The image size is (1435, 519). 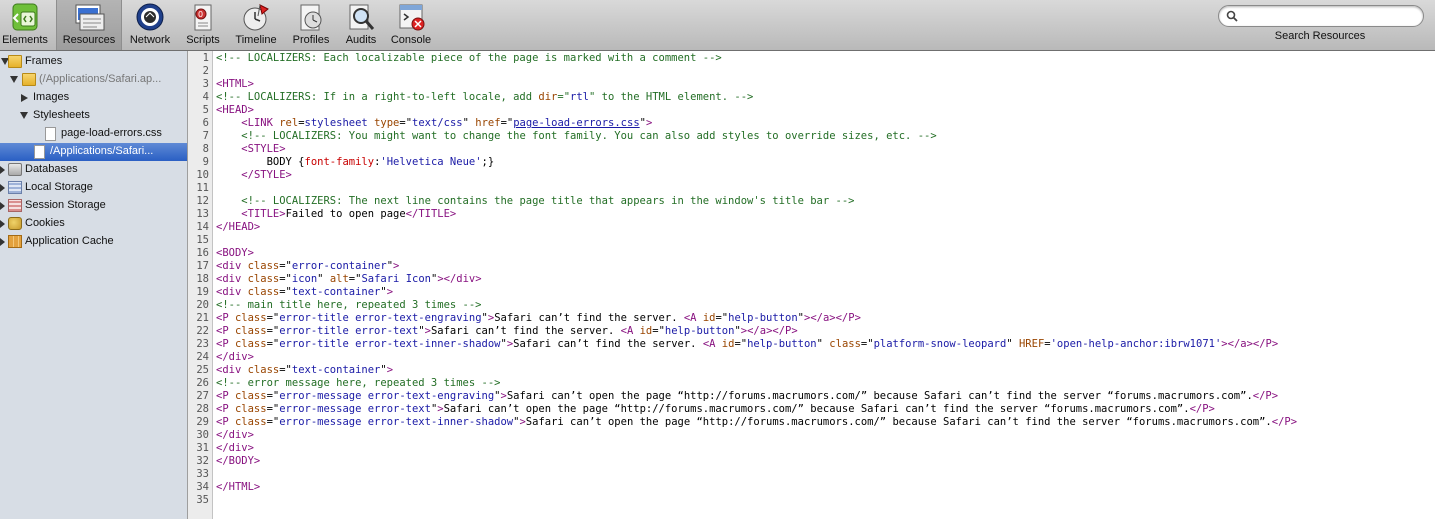 I want to click on code-token: type, so click(x=387, y=123).